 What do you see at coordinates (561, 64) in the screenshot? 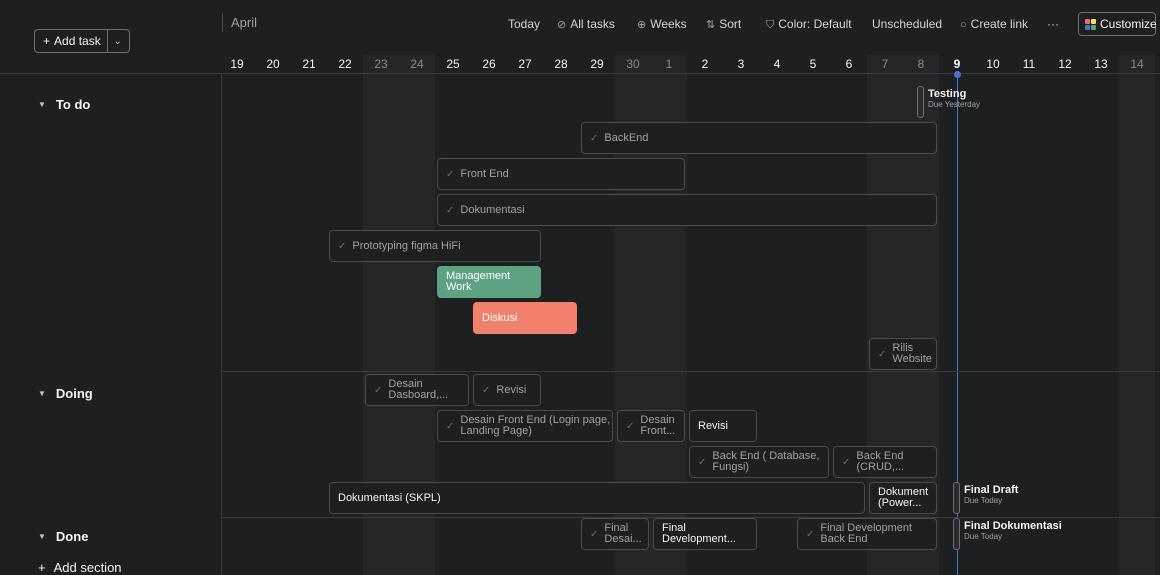
I see `day-header-cell: 28` at bounding box center [561, 64].